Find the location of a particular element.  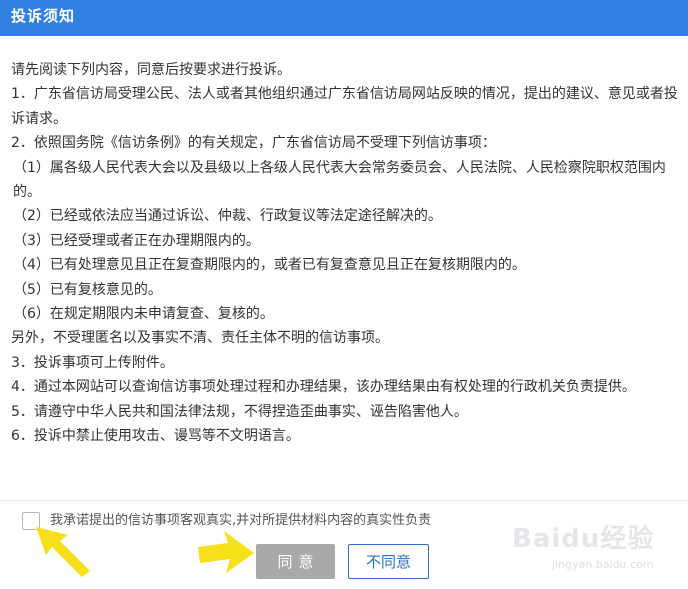

watermark-main: Baidu经验 is located at coordinates (583, 539).